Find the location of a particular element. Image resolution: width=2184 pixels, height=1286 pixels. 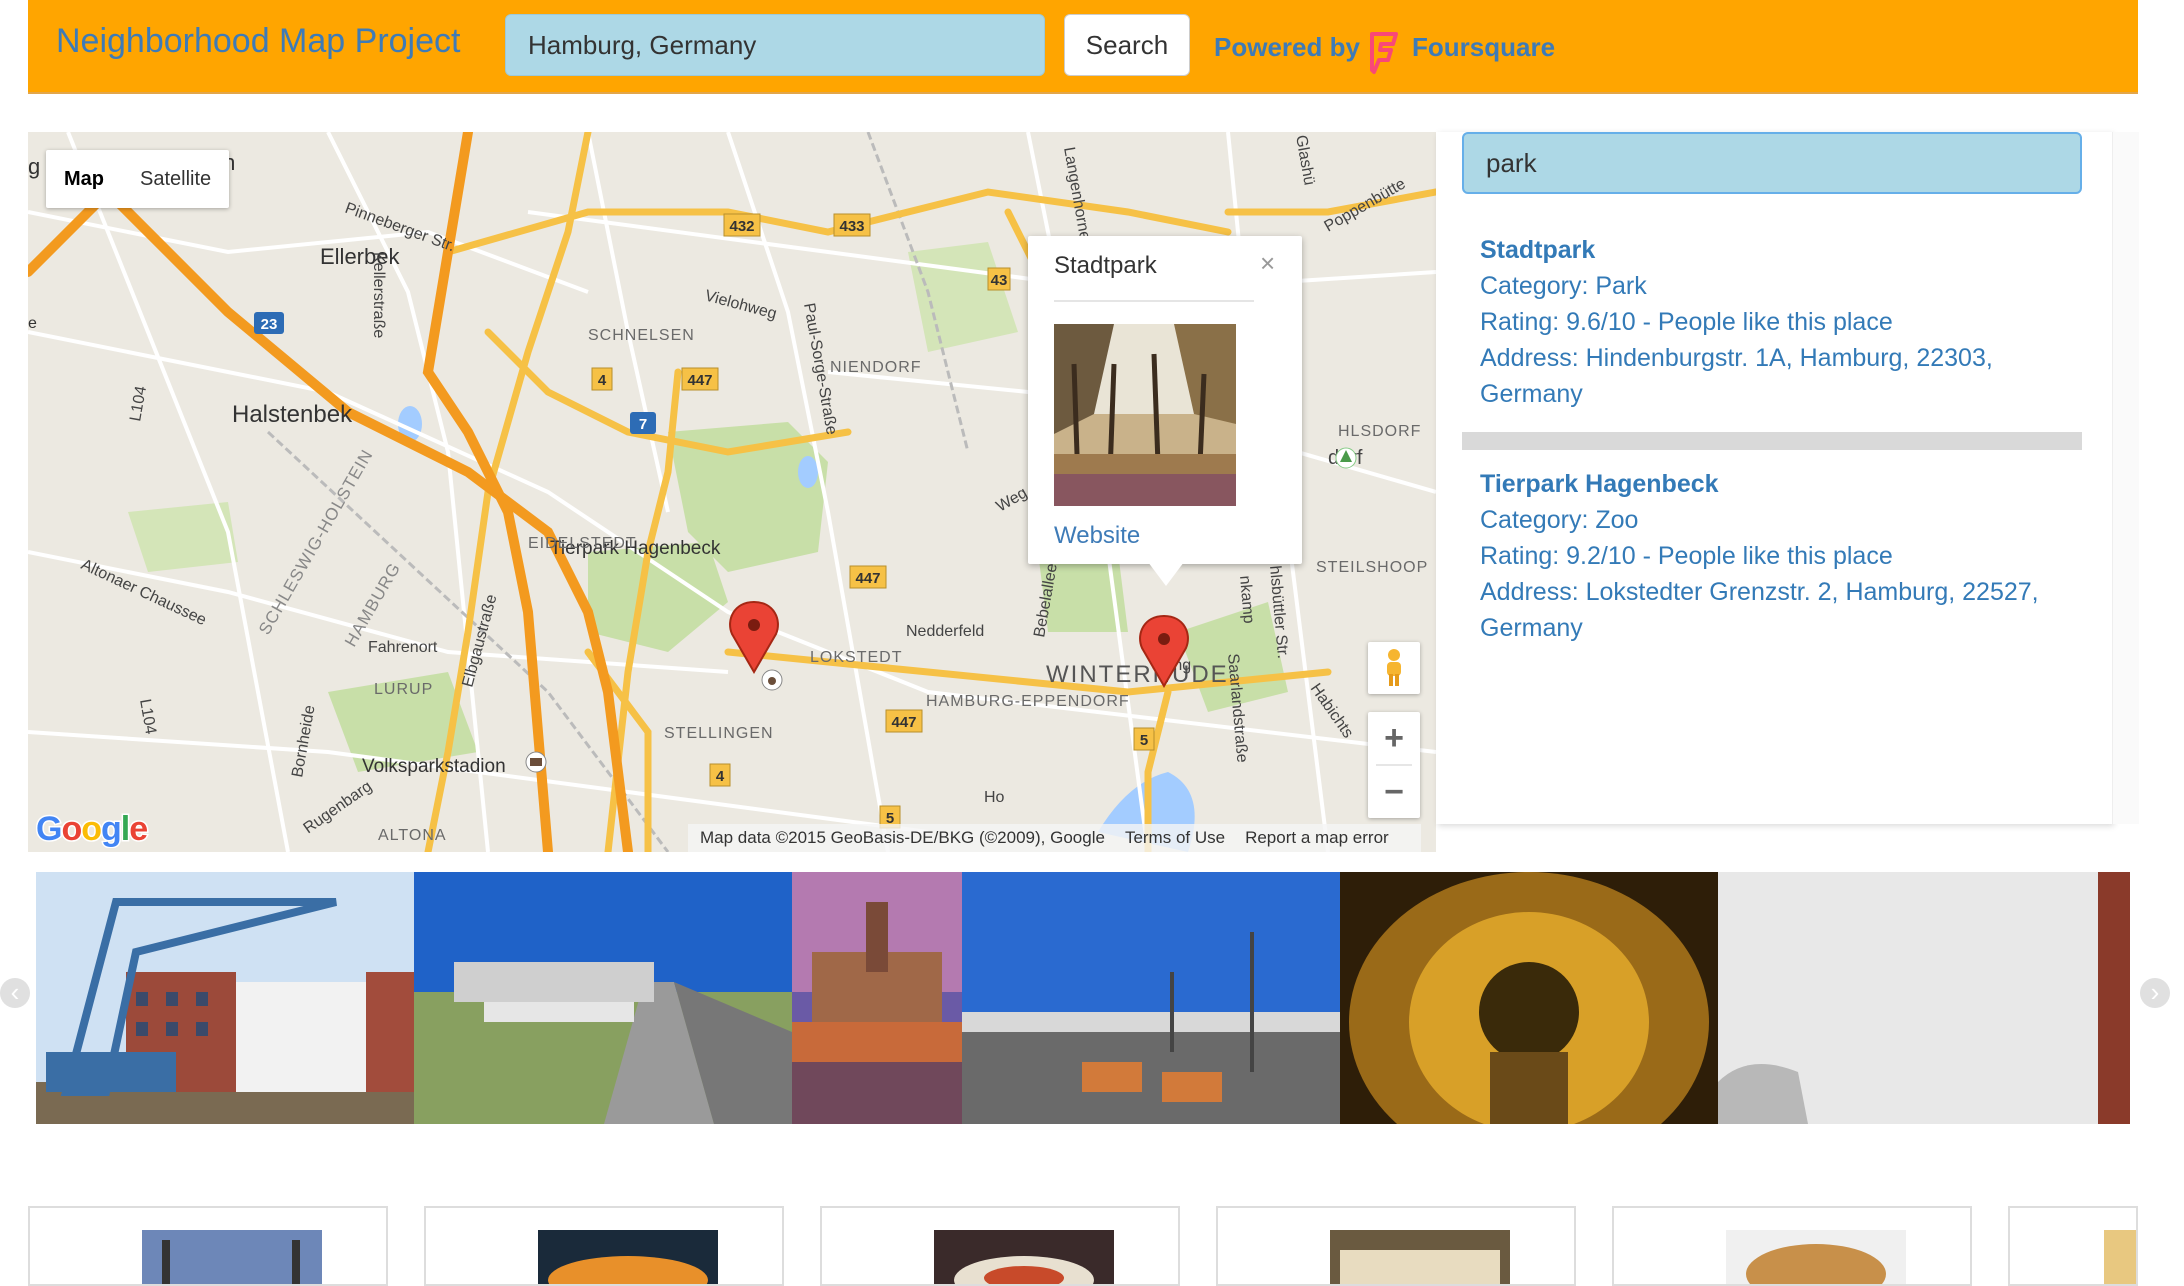

info-window: Stadtpark × Website is located at coordinates (1165, 400).